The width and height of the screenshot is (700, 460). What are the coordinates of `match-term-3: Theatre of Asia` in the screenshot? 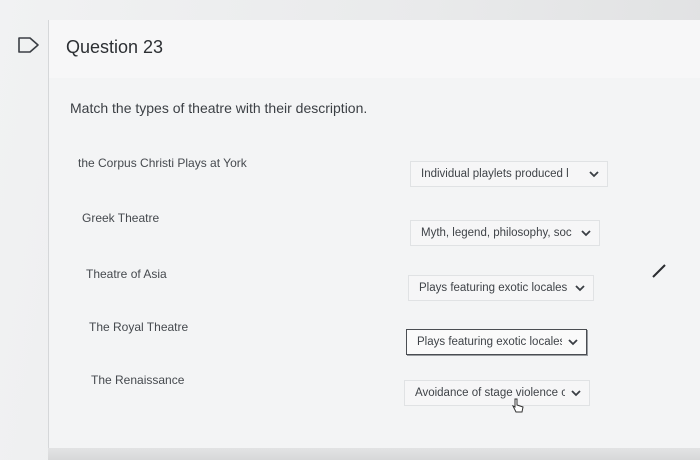 It's located at (126, 274).